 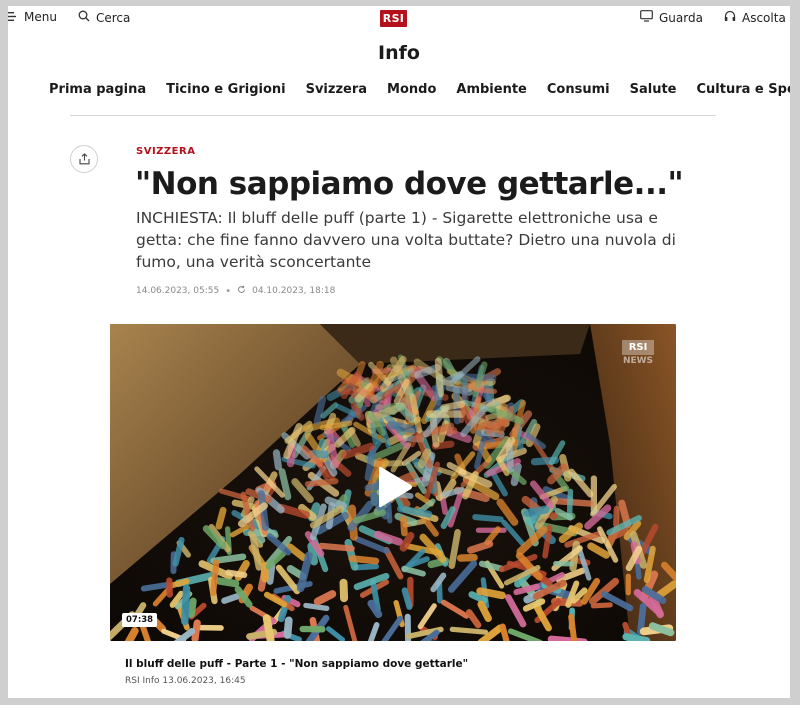 I want to click on play-icon, so click(x=395, y=487).